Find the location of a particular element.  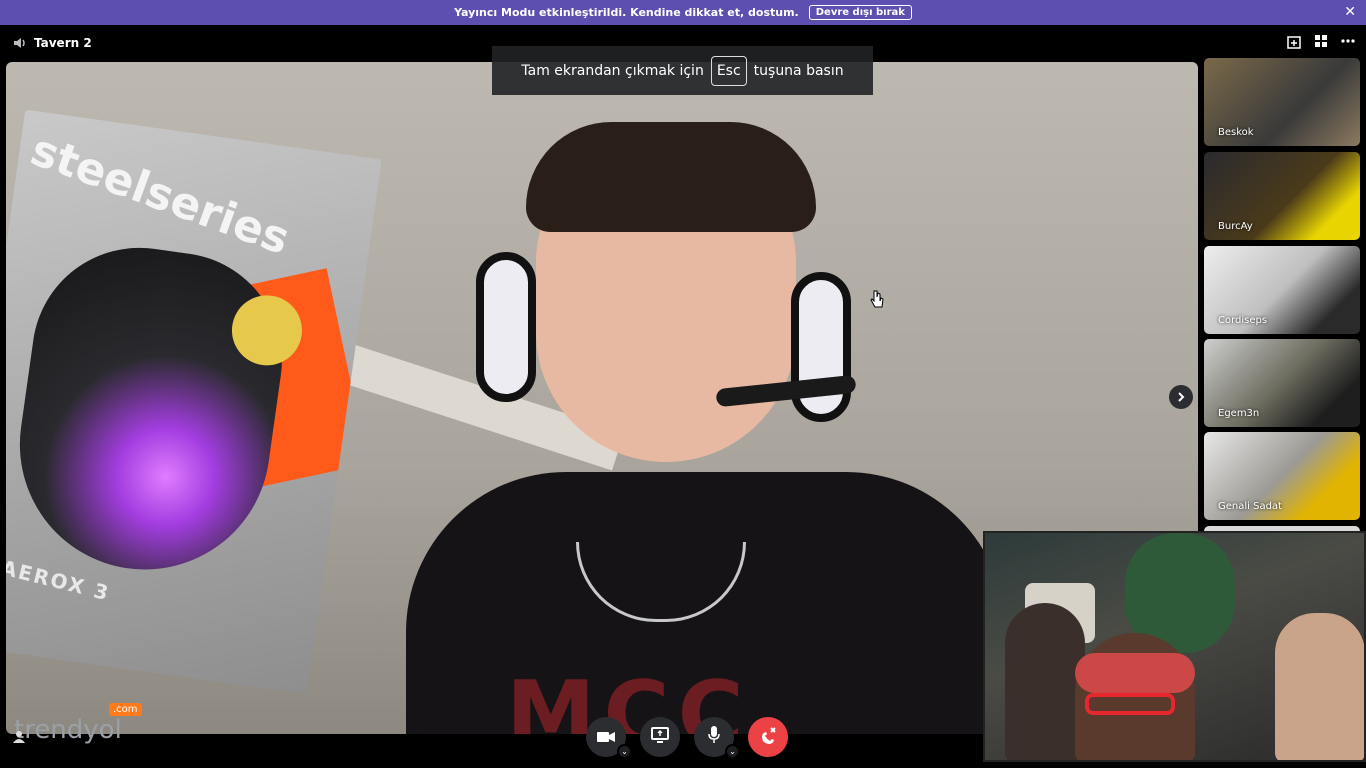

pointer-cursor-icon is located at coordinates (877, 301).